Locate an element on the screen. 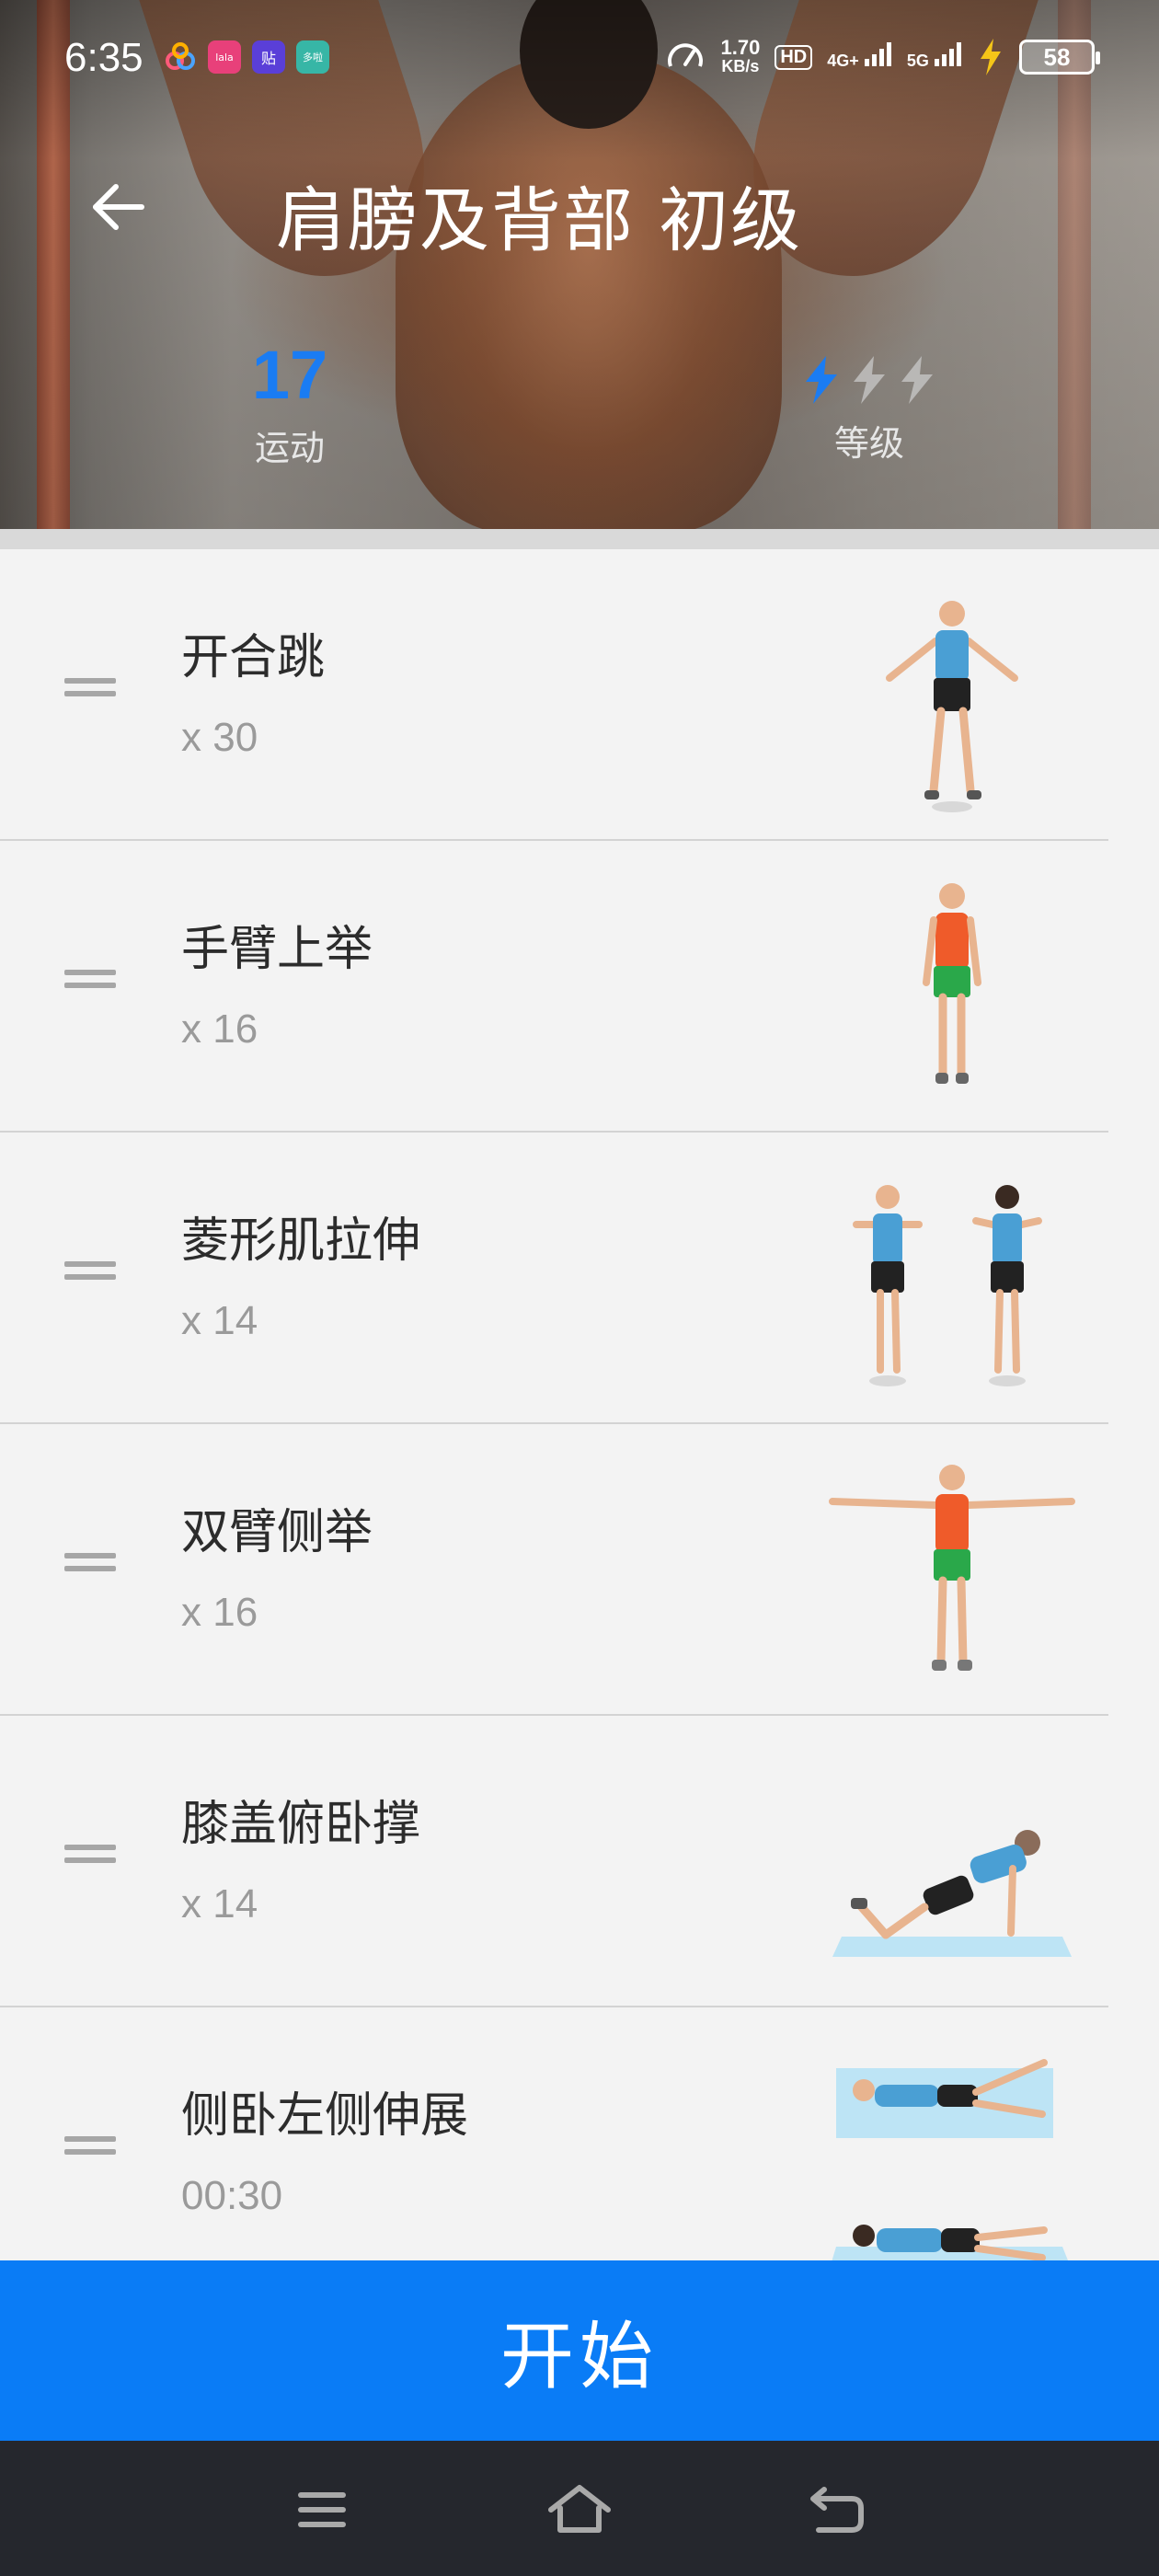  list-item: 膝盖俯卧撑 x 14 is located at coordinates (579, 1861).